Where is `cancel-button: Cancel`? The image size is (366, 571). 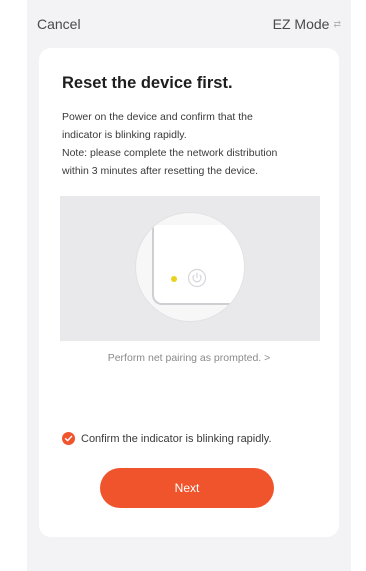
cancel-button: Cancel is located at coordinates (59, 24).